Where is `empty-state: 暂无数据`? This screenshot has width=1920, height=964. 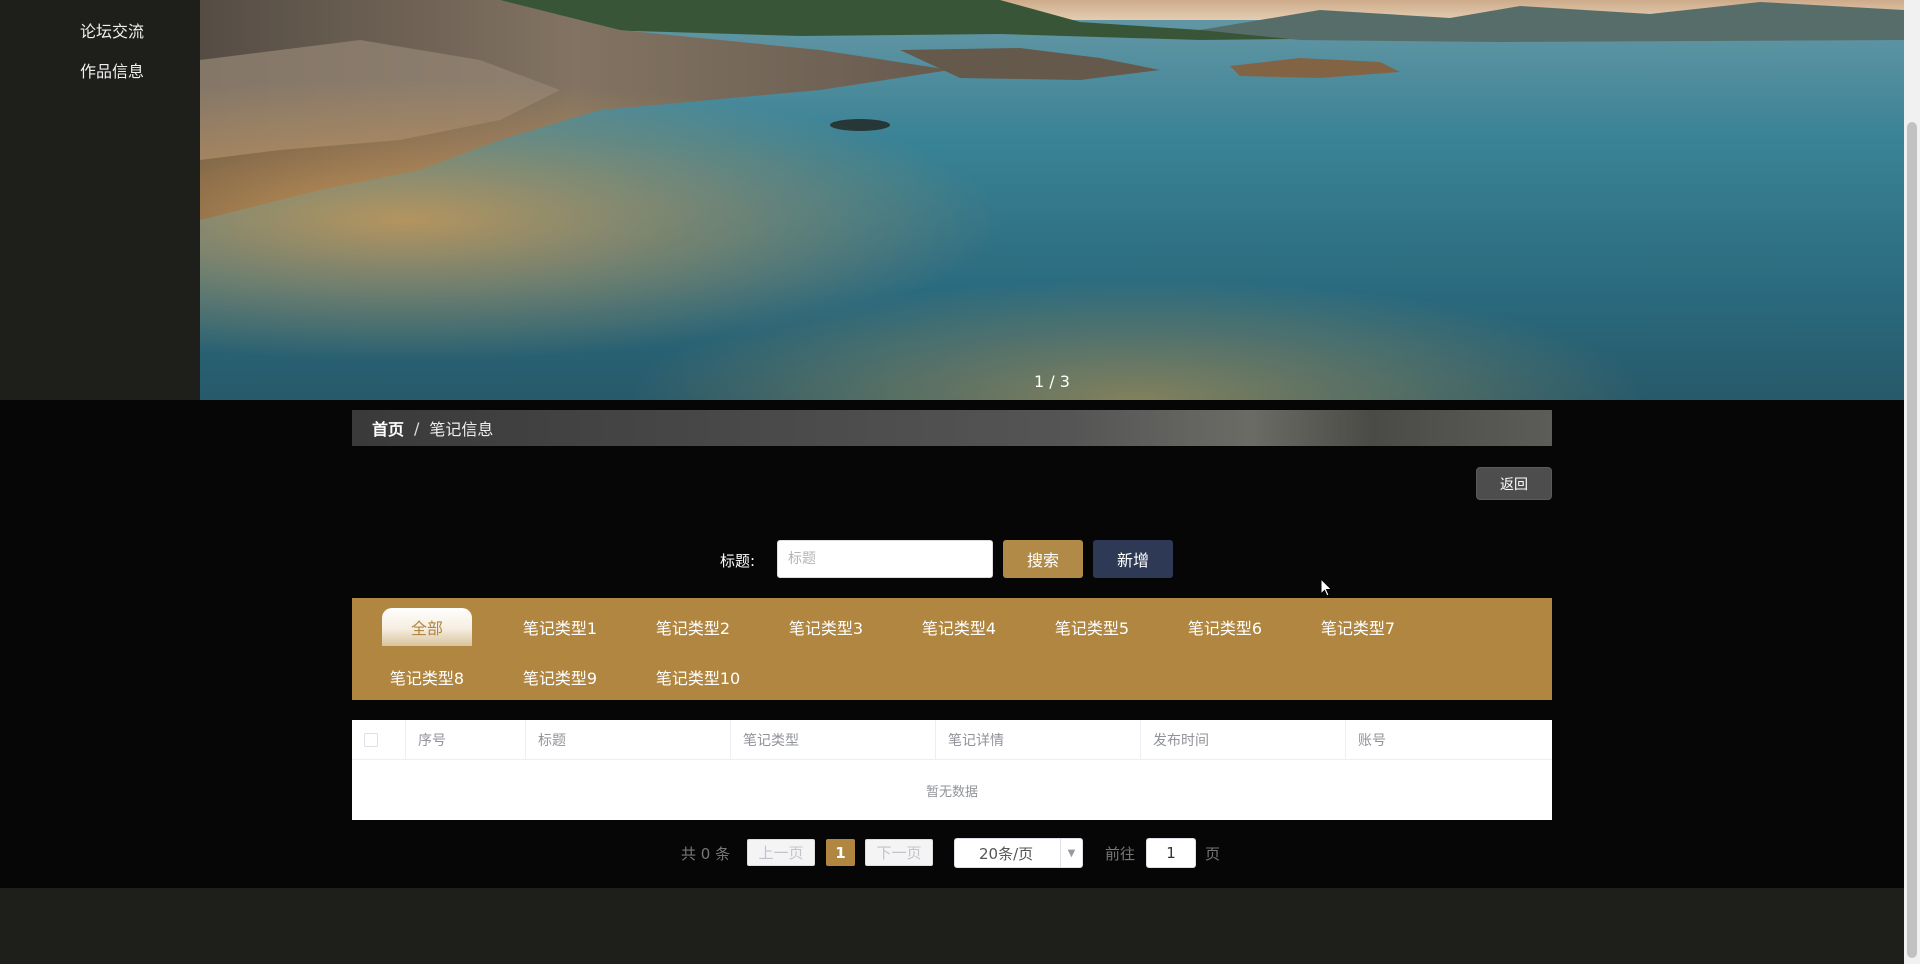 empty-state: 暂无数据 is located at coordinates (951, 792).